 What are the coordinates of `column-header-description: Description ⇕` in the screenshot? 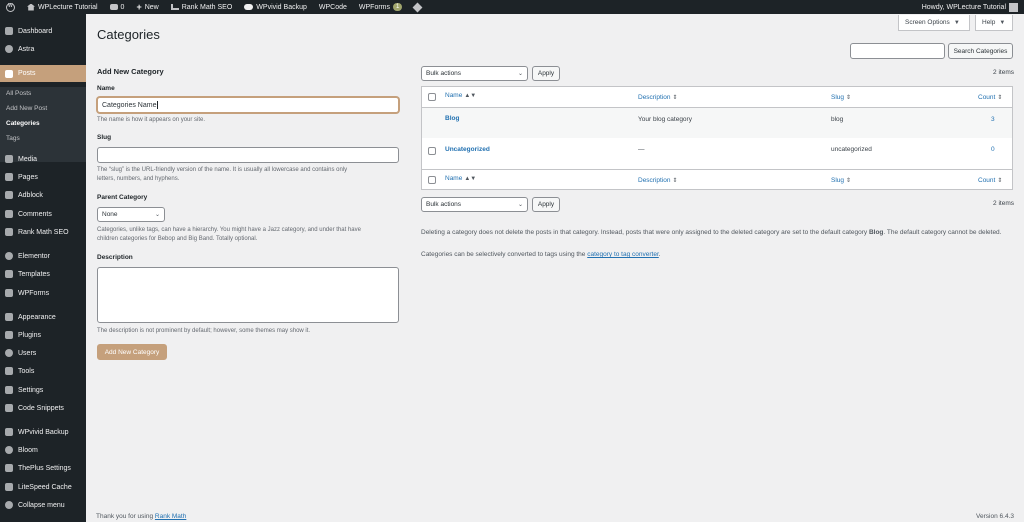 It's located at (658, 97).